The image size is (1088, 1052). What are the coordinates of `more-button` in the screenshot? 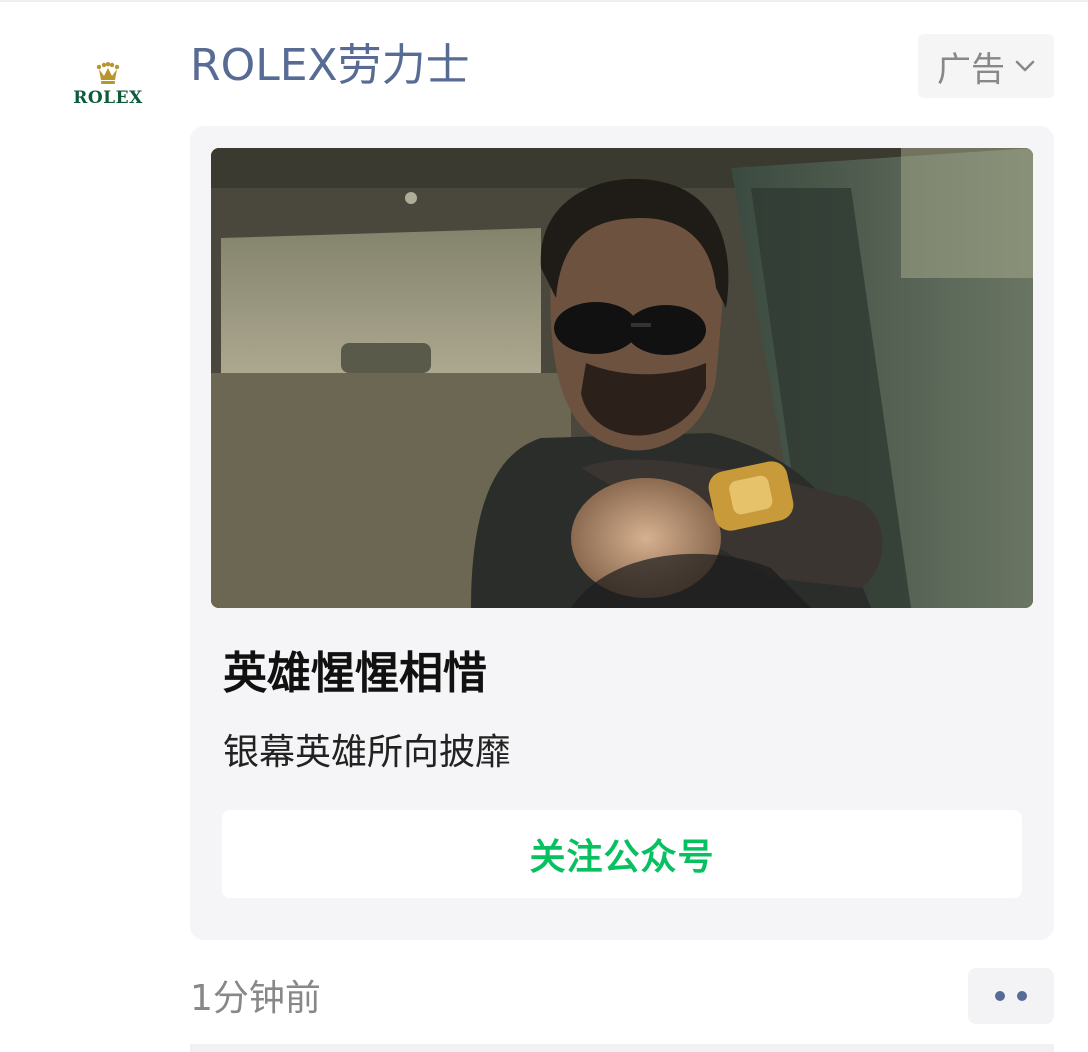 It's located at (1011, 996).